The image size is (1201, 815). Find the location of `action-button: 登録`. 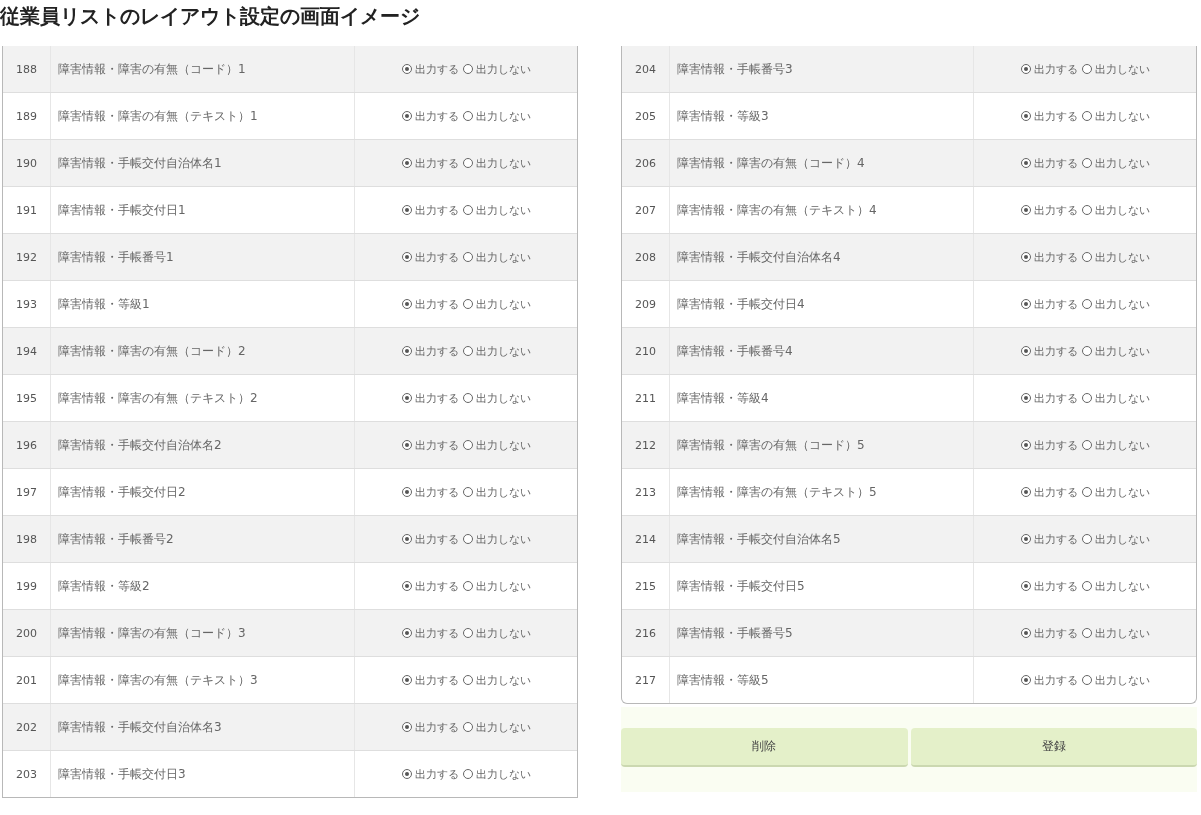

action-button: 登録 is located at coordinates (1053, 747).